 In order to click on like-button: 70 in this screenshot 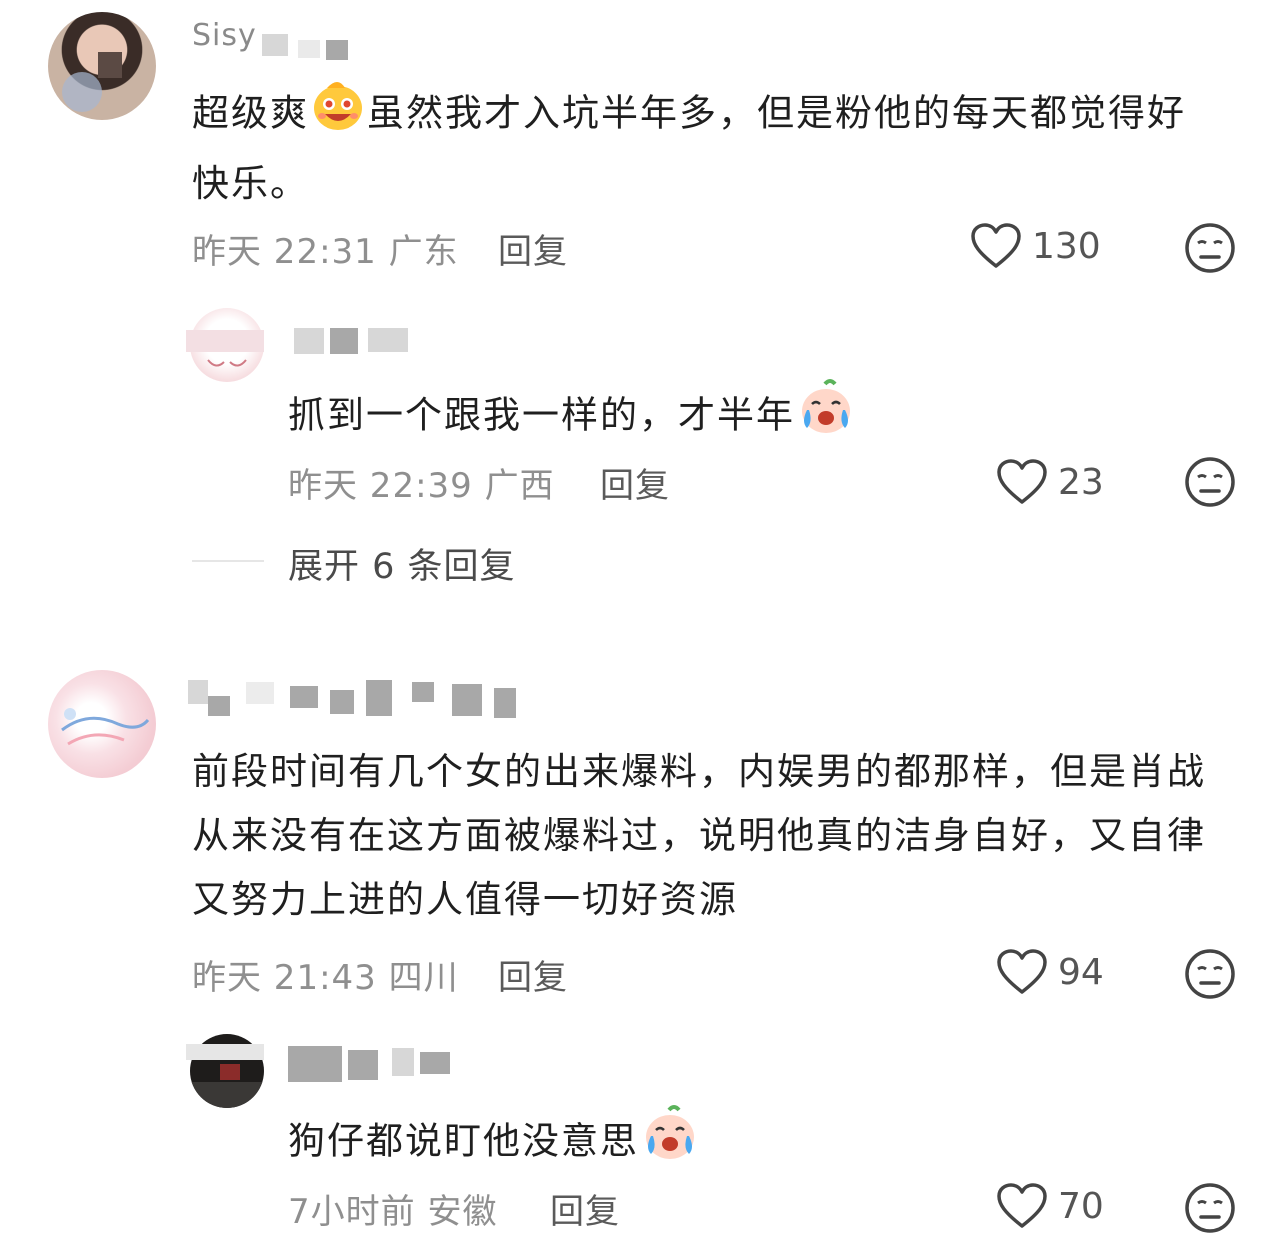, I will do `click(1050, 1206)`.